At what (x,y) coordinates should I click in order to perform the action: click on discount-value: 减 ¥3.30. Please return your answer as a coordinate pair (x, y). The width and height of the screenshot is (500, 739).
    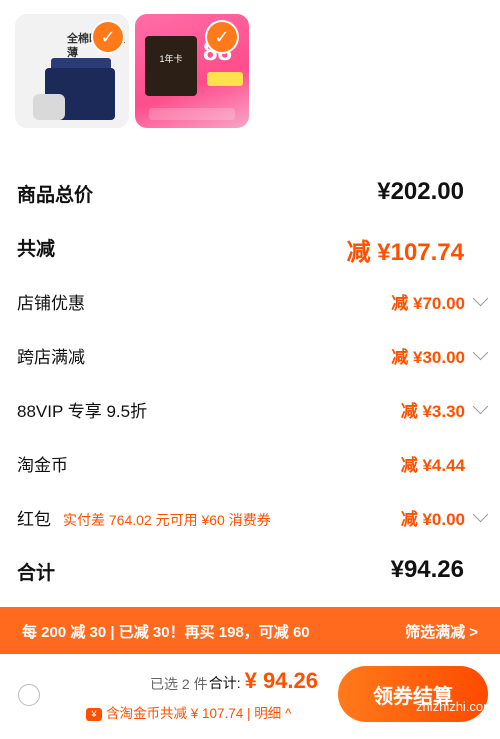
    Looking at the image, I should click on (432, 411).